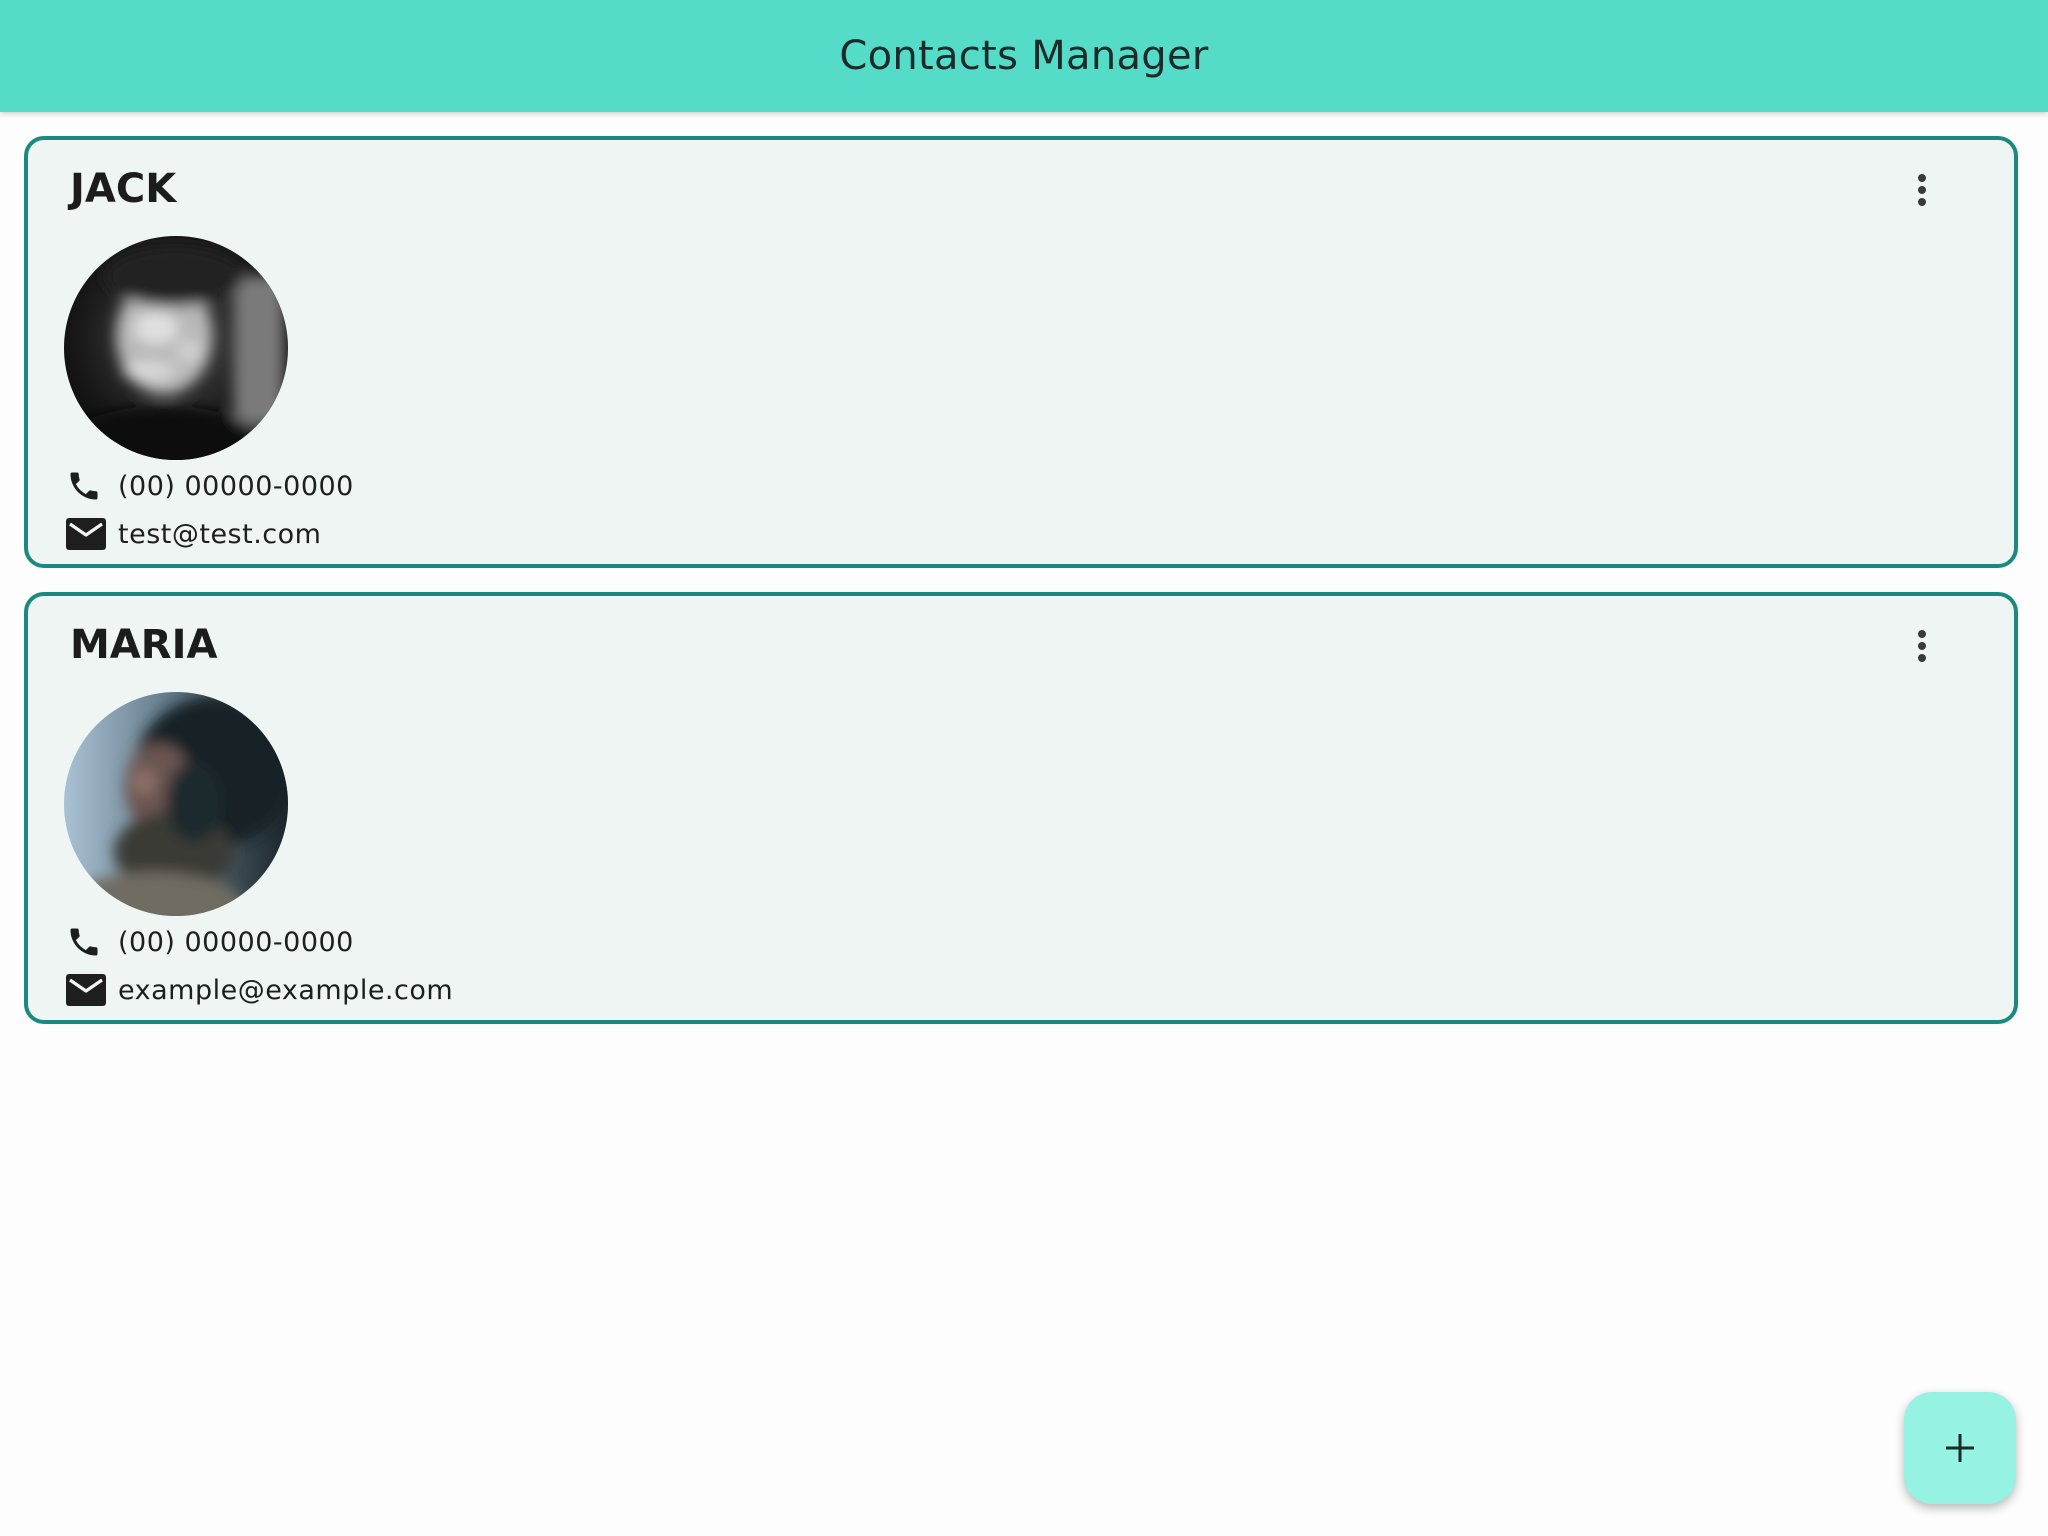 The height and width of the screenshot is (1536, 2048). I want to click on plus-icon, so click(1960, 1448).